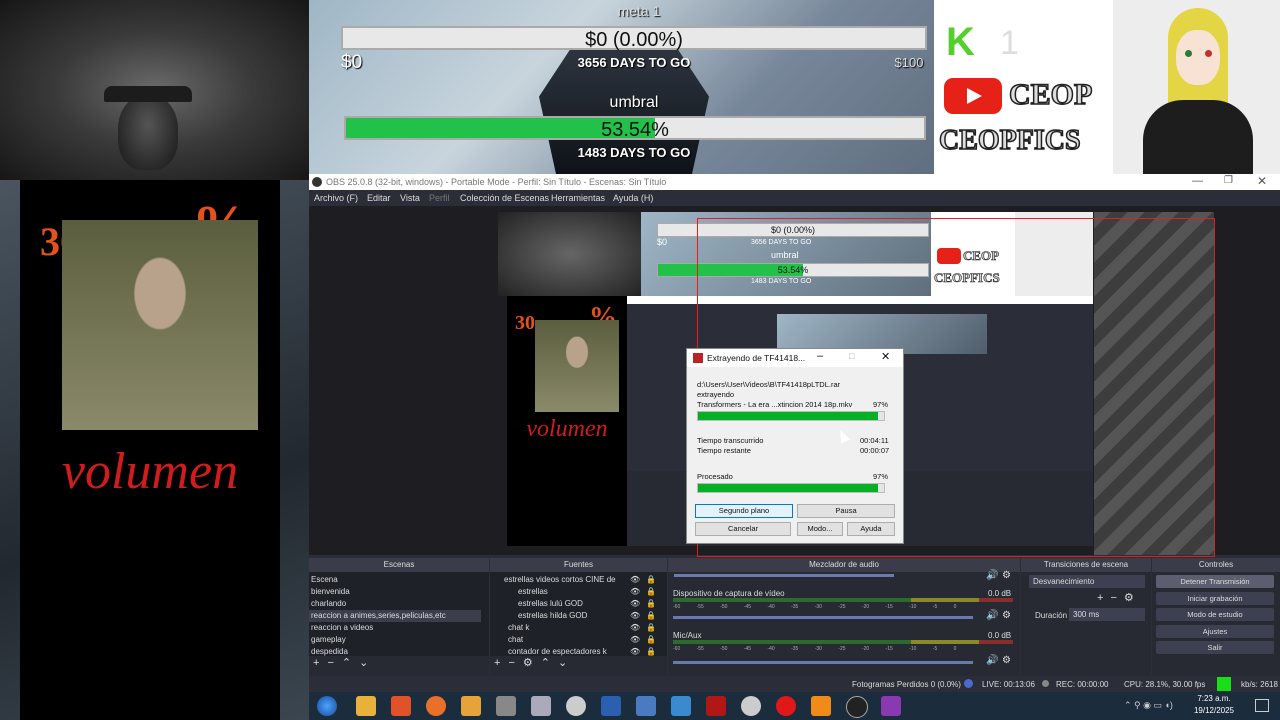 Image resolution: width=1280 pixels, height=720 pixels. I want to click on media-player-icon, so click(471, 706).